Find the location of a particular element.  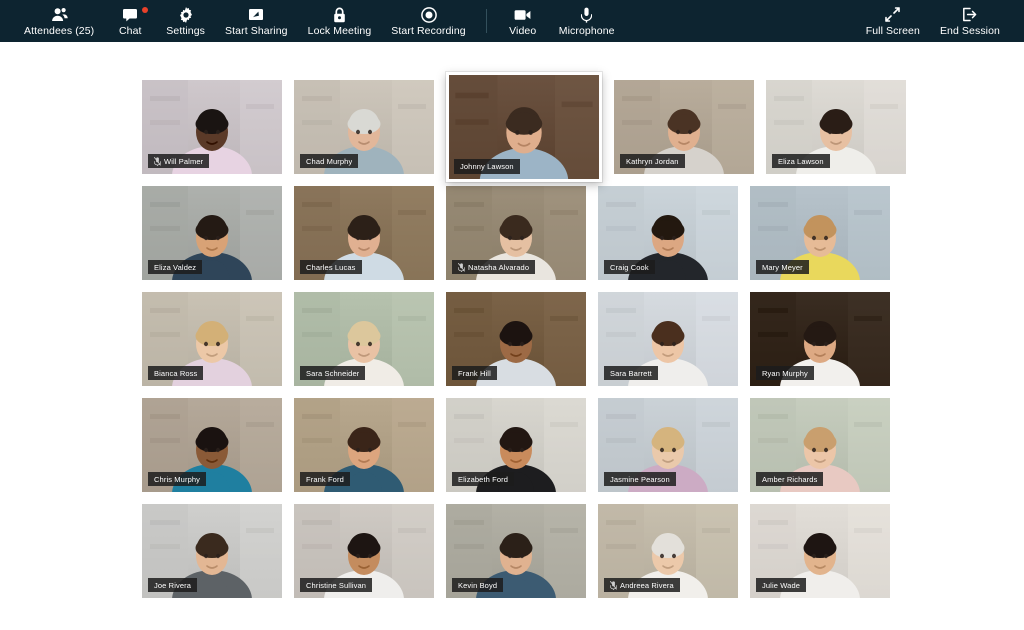

participant-tile: Sara Barrett is located at coordinates (668, 339).